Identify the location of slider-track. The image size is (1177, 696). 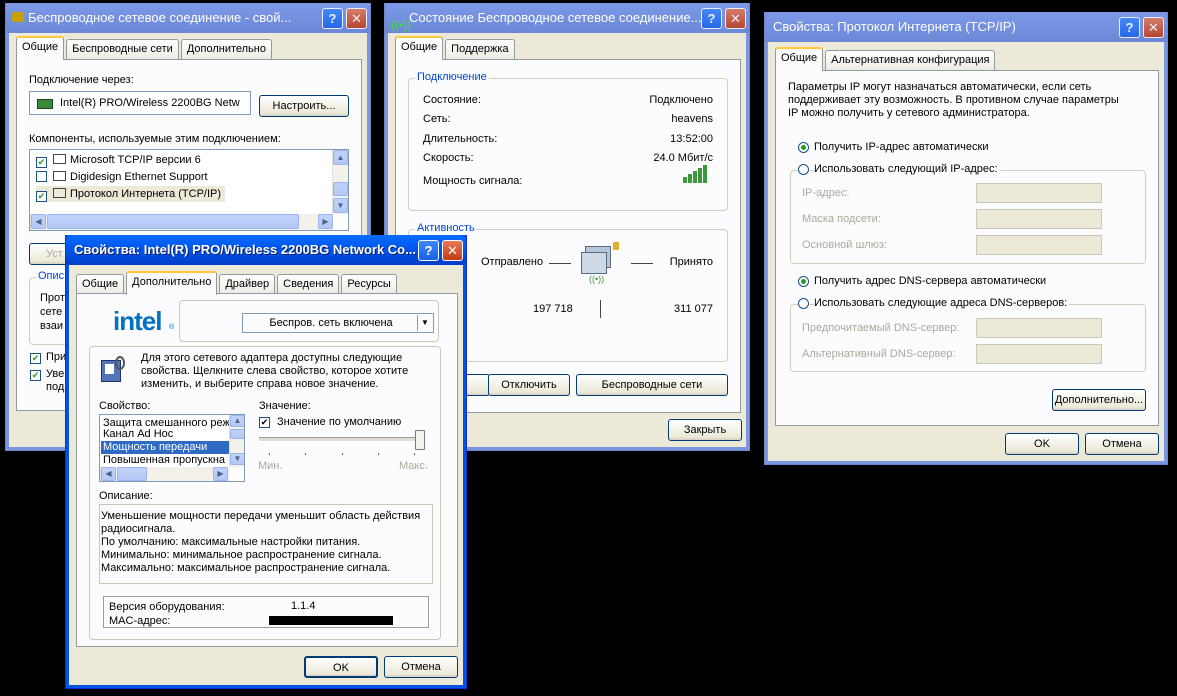
(342, 439).